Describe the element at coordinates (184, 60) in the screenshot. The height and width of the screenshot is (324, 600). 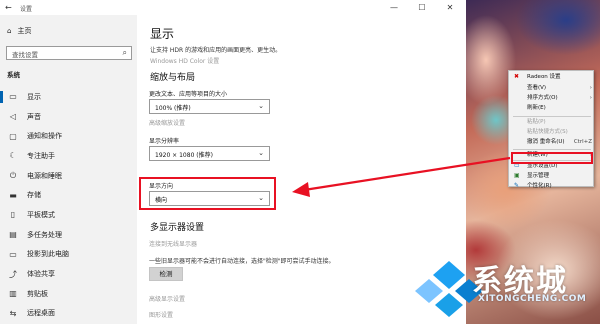
I see `hdr-settings-link: Windows HD Color 设置` at that location.